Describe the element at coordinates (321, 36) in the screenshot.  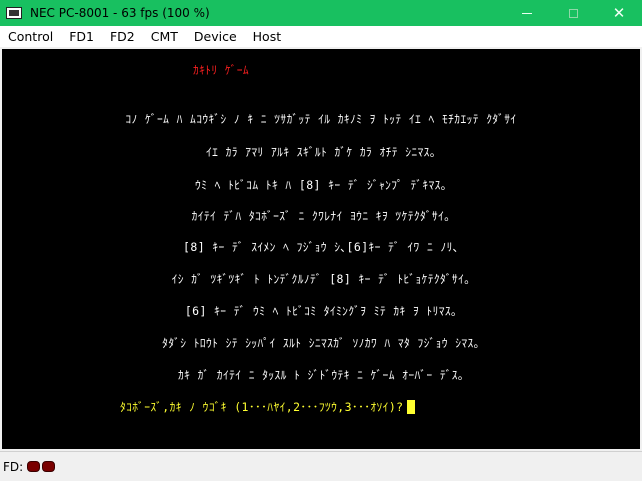
I see `menu-bar: Control FD1 FD2 CMT Device Host` at that location.